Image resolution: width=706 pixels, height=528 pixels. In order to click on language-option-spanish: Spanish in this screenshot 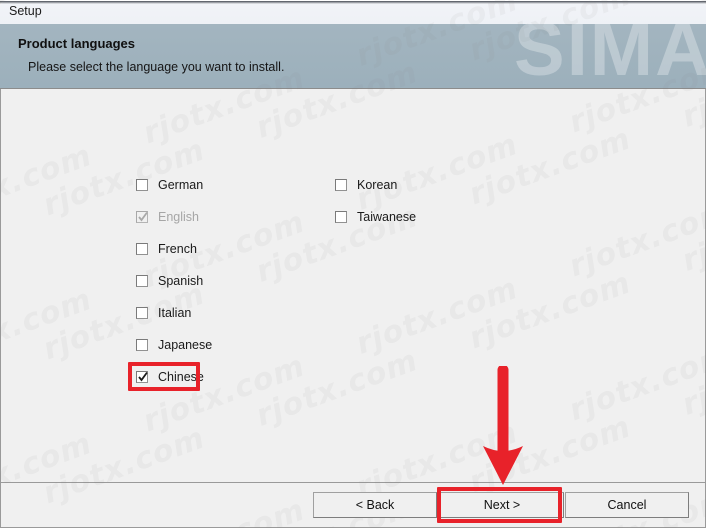, I will do `click(169, 281)`.